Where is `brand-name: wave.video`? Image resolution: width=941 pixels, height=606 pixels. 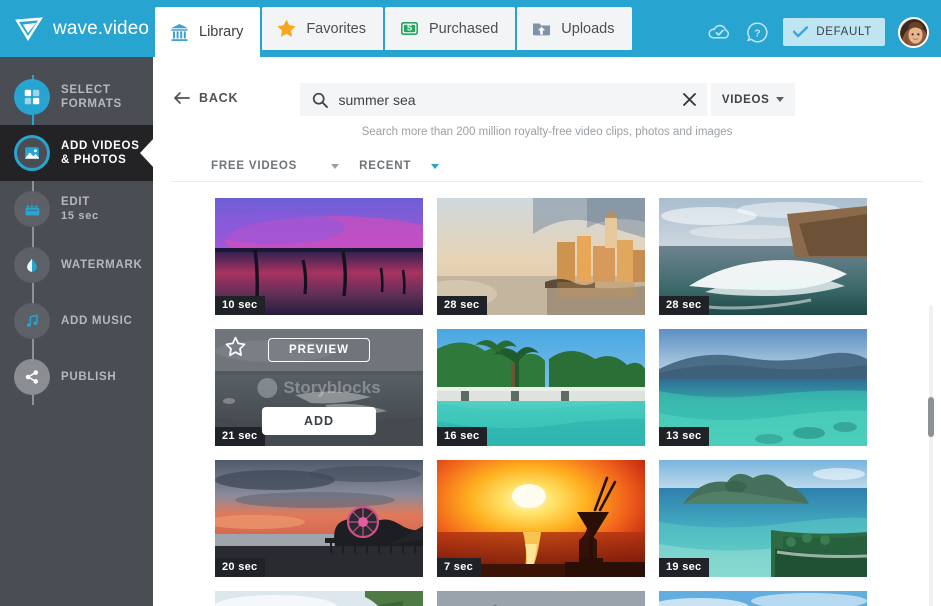
brand-name: wave.video is located at coordinates (101, 28).